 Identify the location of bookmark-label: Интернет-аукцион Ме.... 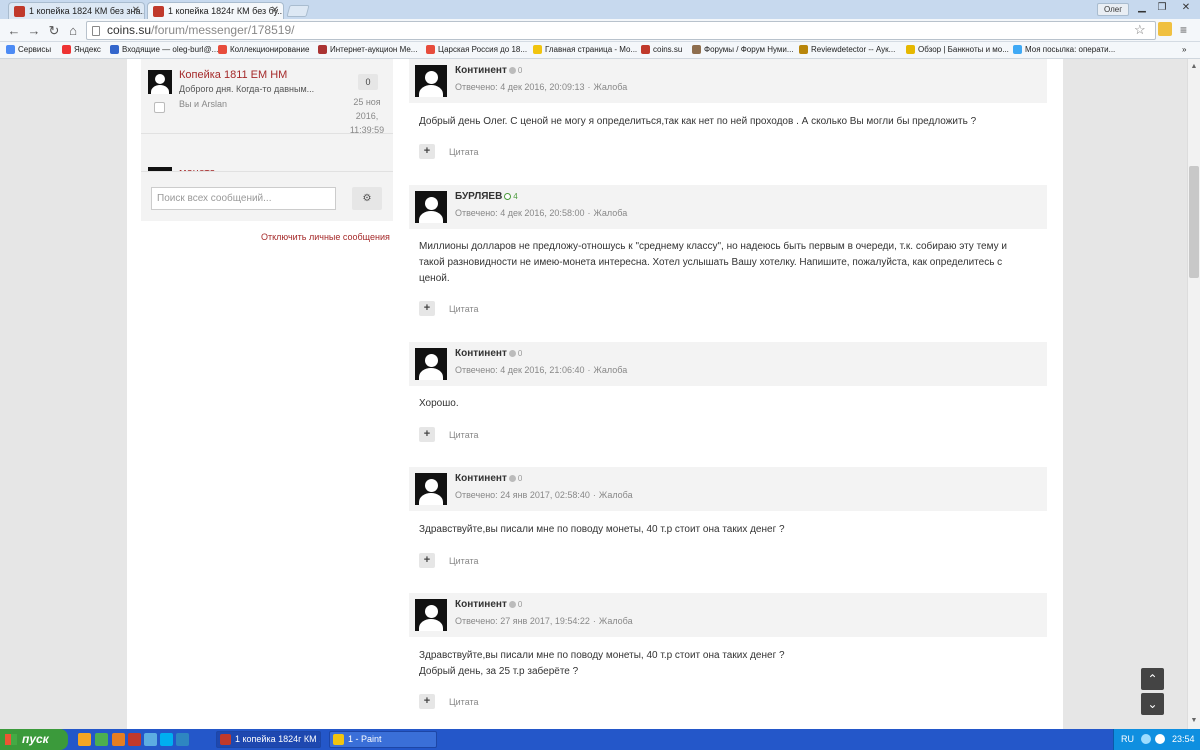
(374, 49).